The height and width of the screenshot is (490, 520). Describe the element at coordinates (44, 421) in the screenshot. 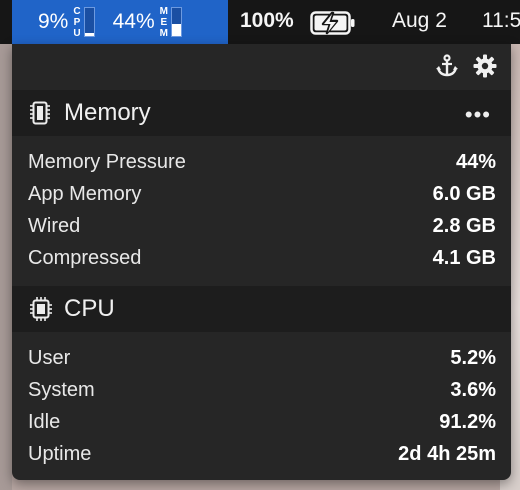

I see `row-label: Idle` at that location.